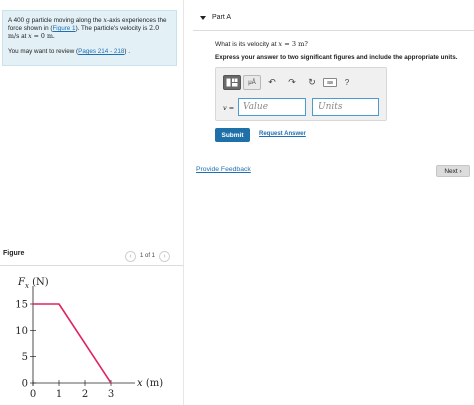  Describe the element at coordinates (165, 256) in the screenshot. I see `chevron-right-icon: ›` at that location.